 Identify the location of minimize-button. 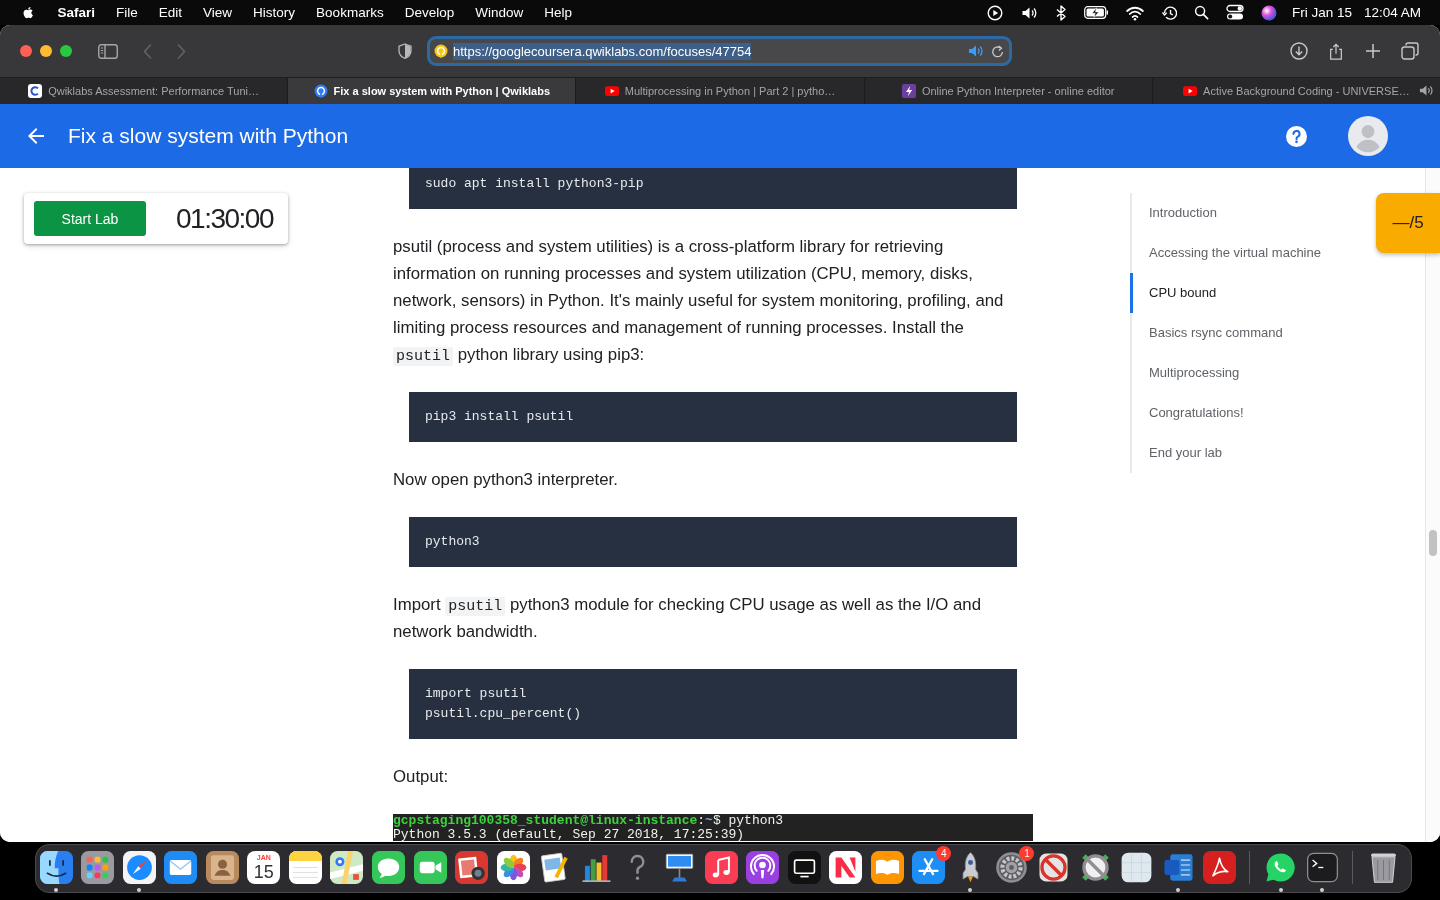
(46, 51).